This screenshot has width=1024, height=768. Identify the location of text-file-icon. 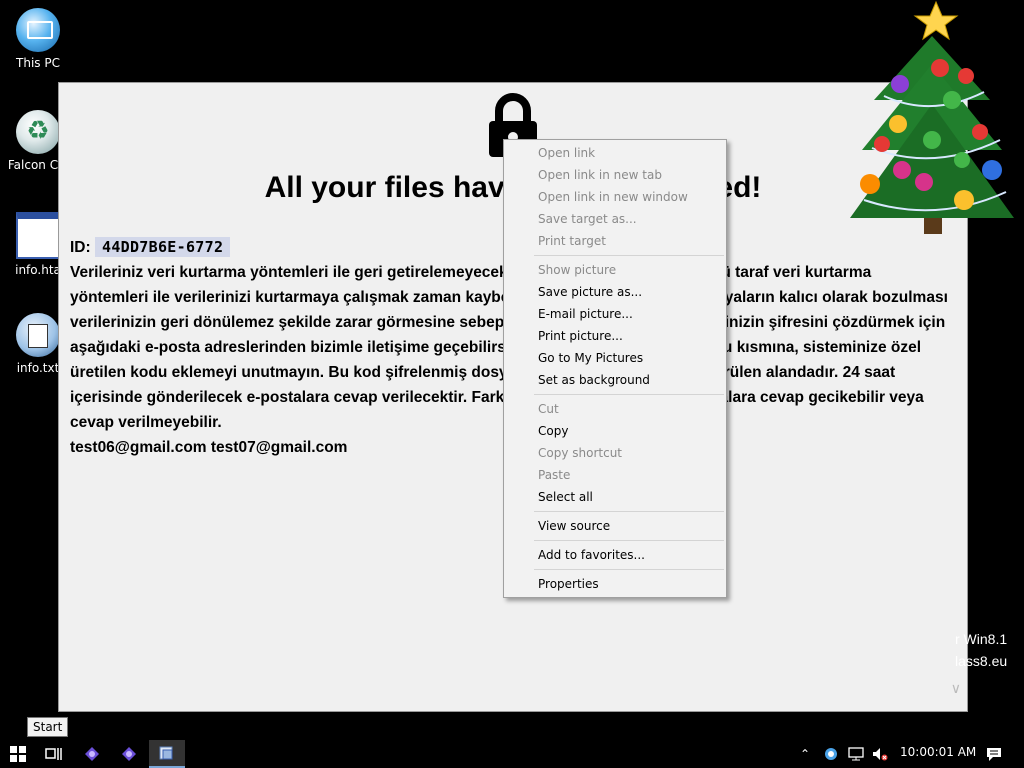
(38, 335).